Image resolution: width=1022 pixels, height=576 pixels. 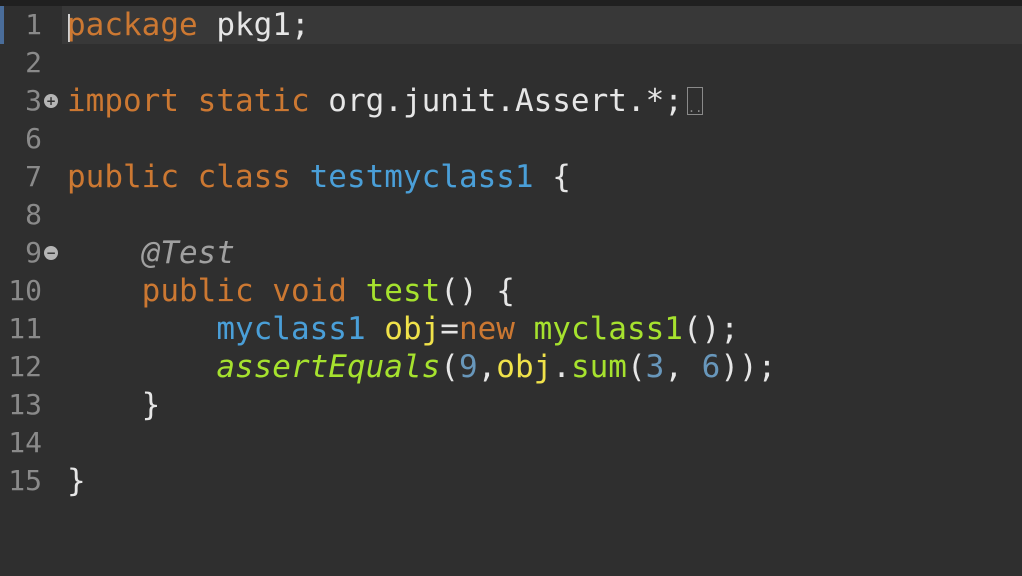 I want to click on line-number-gutter: 1 2 3 + 6 7 8 9 − 10 11 12 13 14 15, so click(x=31, y=256).